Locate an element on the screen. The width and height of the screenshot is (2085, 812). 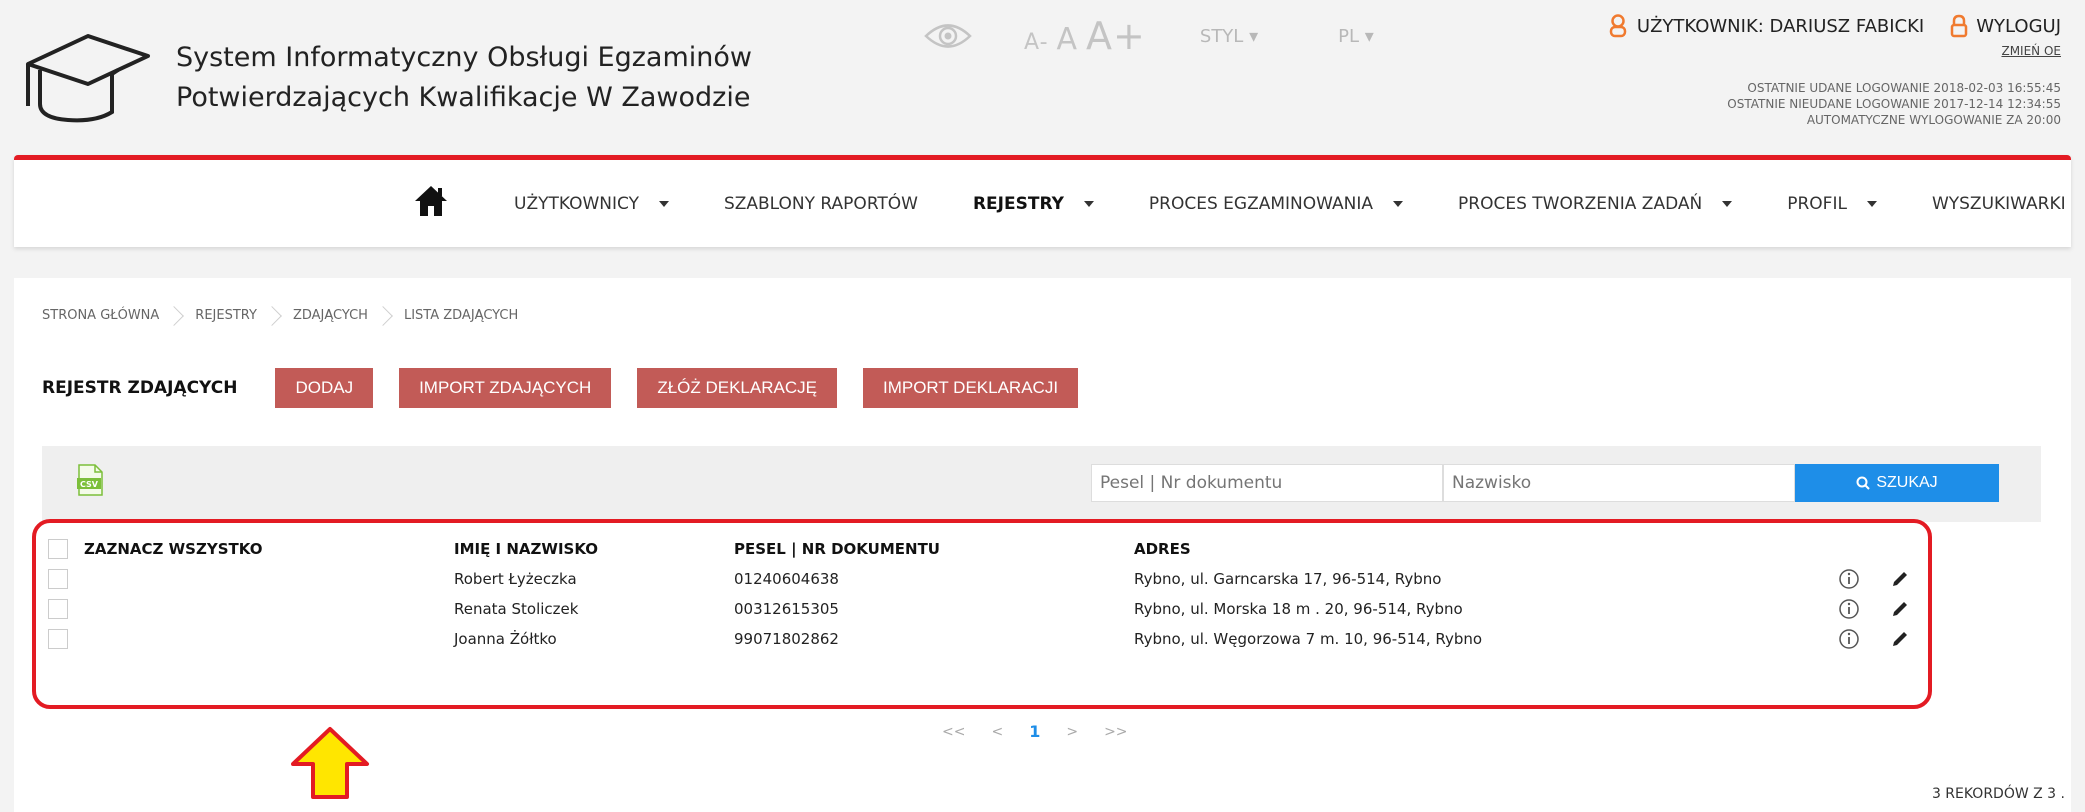
submit-declaration-button: ZŁÓŻ DEKLARACJĘ is located at coordinates (737, 388).